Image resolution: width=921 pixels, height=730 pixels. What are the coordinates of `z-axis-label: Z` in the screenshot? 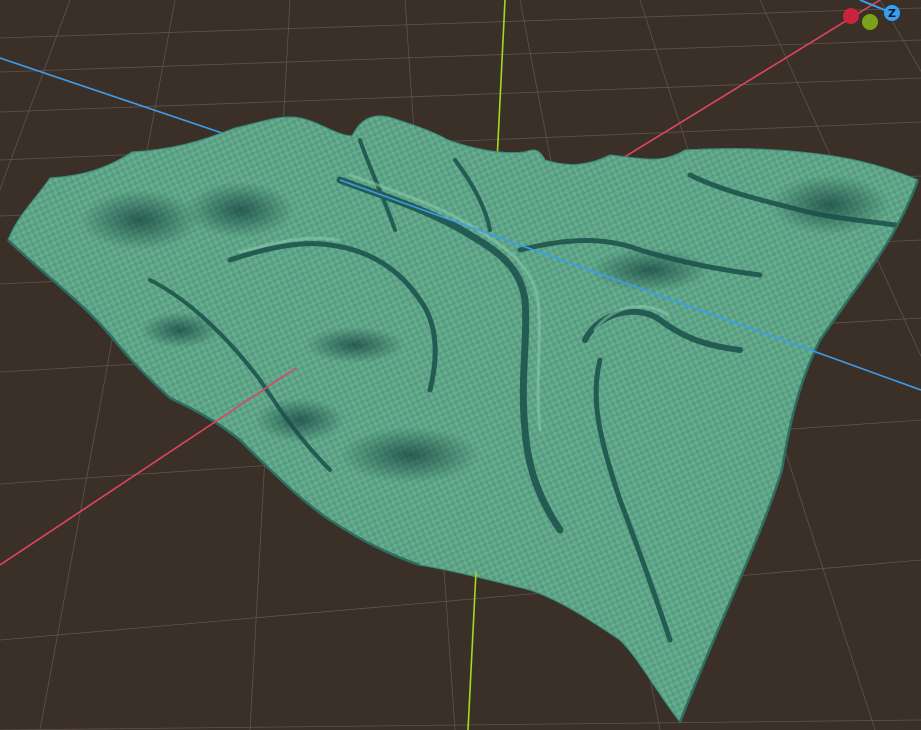 It's located at (892, 13).